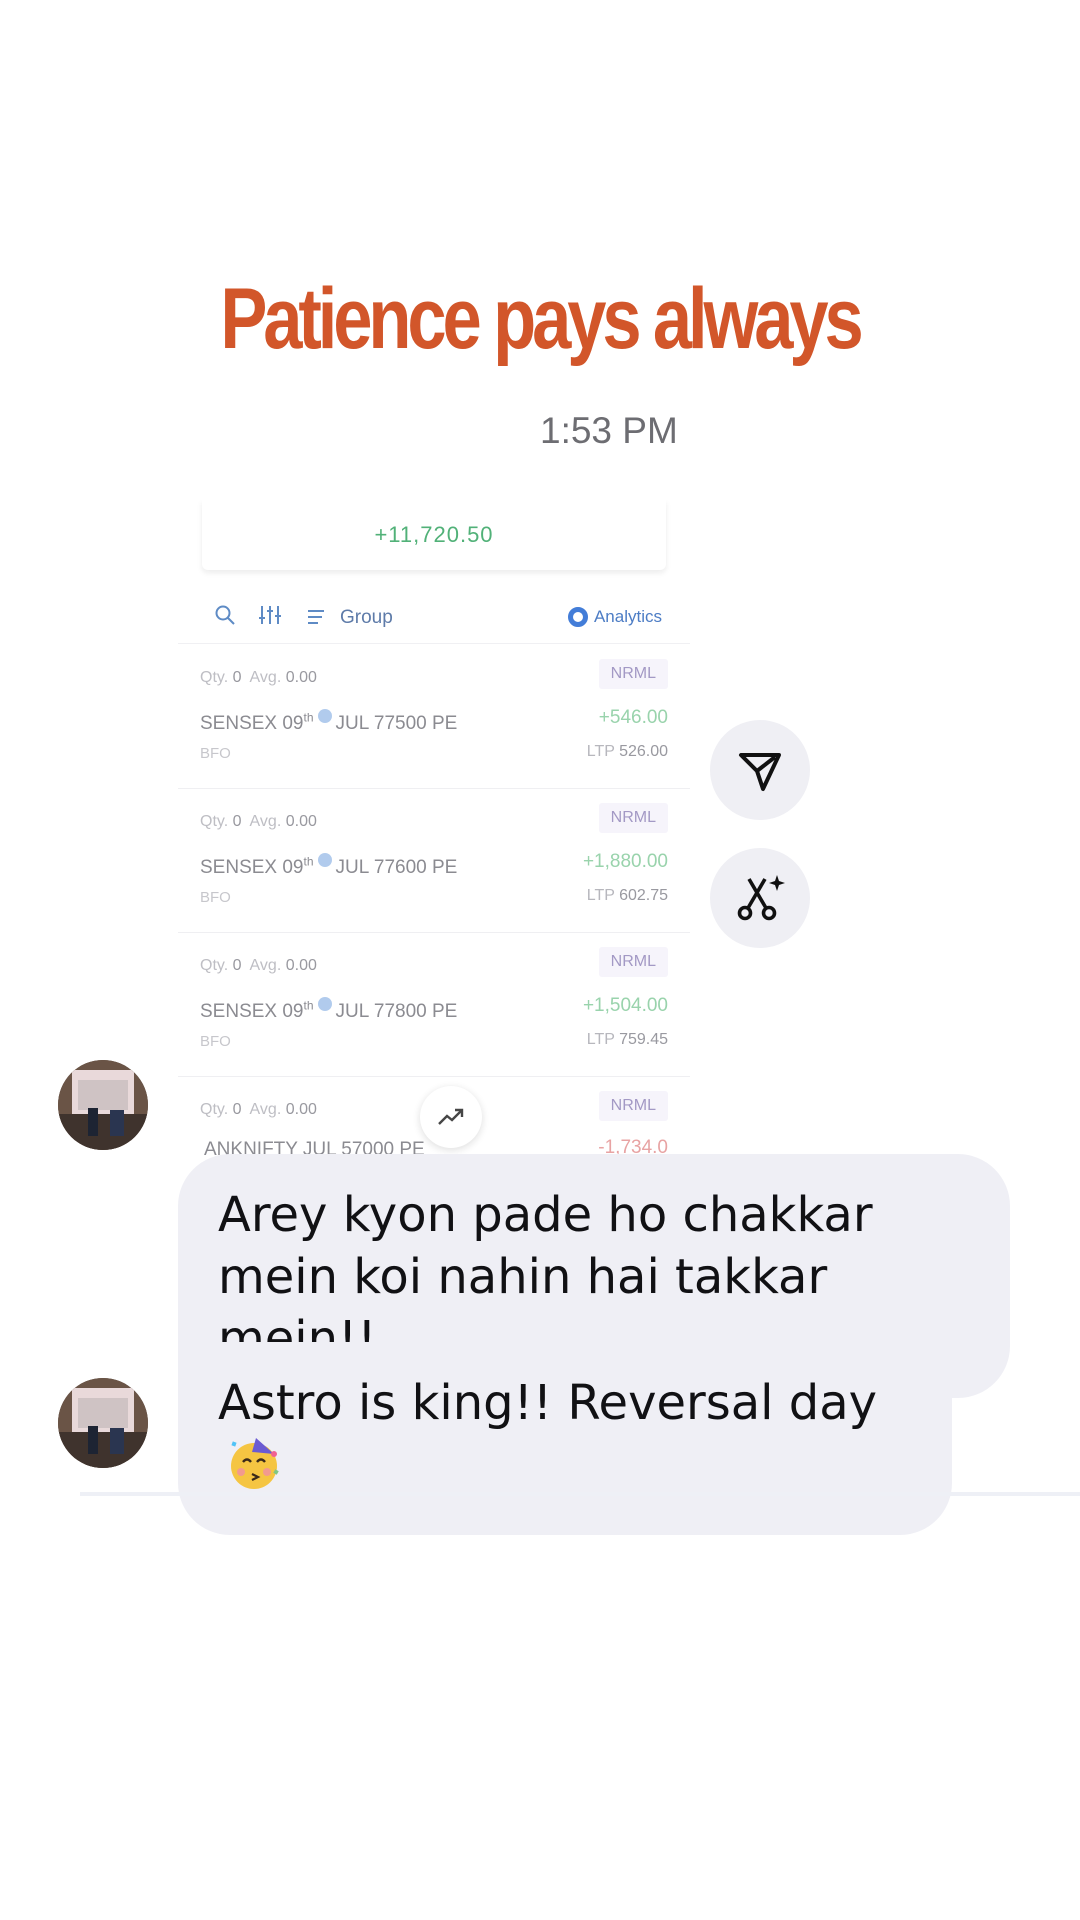 This screenshot has width=1080, height=1920. I want to click on positions-toolbar: Group Analytics, so click(434, 617).